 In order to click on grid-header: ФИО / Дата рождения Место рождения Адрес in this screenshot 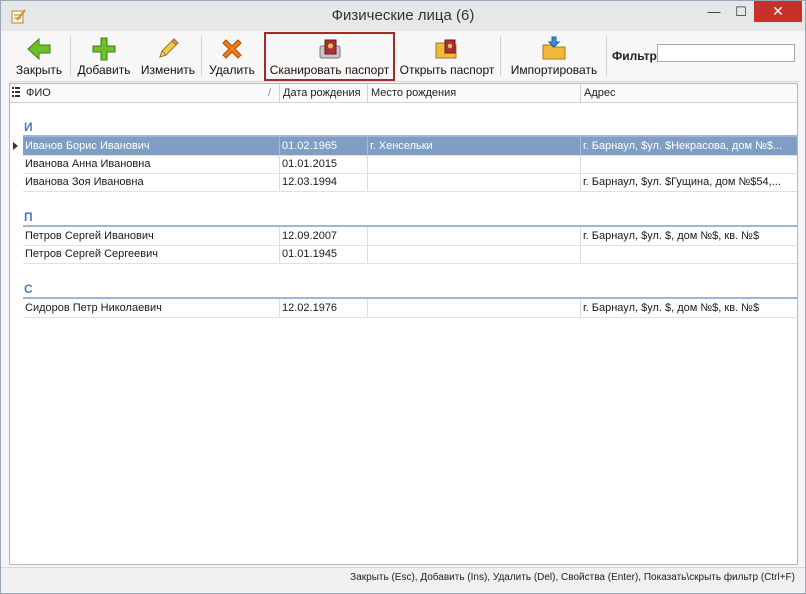, I will do `click(403, 93)`.